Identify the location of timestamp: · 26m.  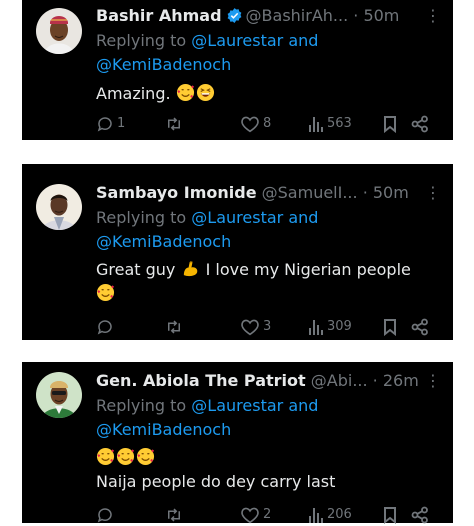
(396, 380).